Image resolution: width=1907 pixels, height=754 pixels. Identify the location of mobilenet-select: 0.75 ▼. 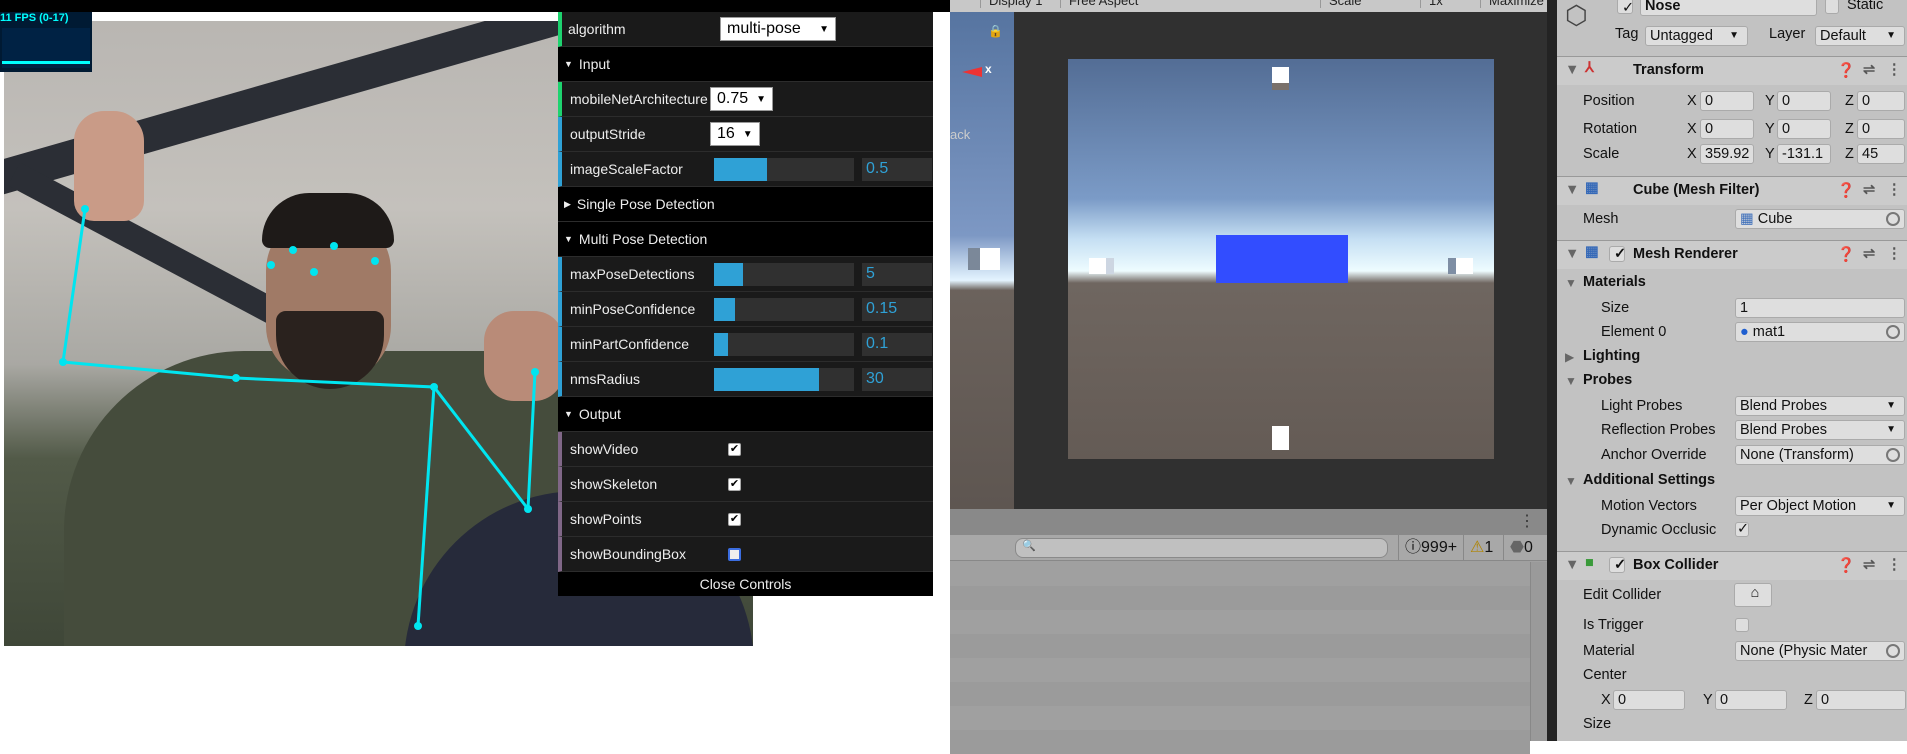
(742, 99).